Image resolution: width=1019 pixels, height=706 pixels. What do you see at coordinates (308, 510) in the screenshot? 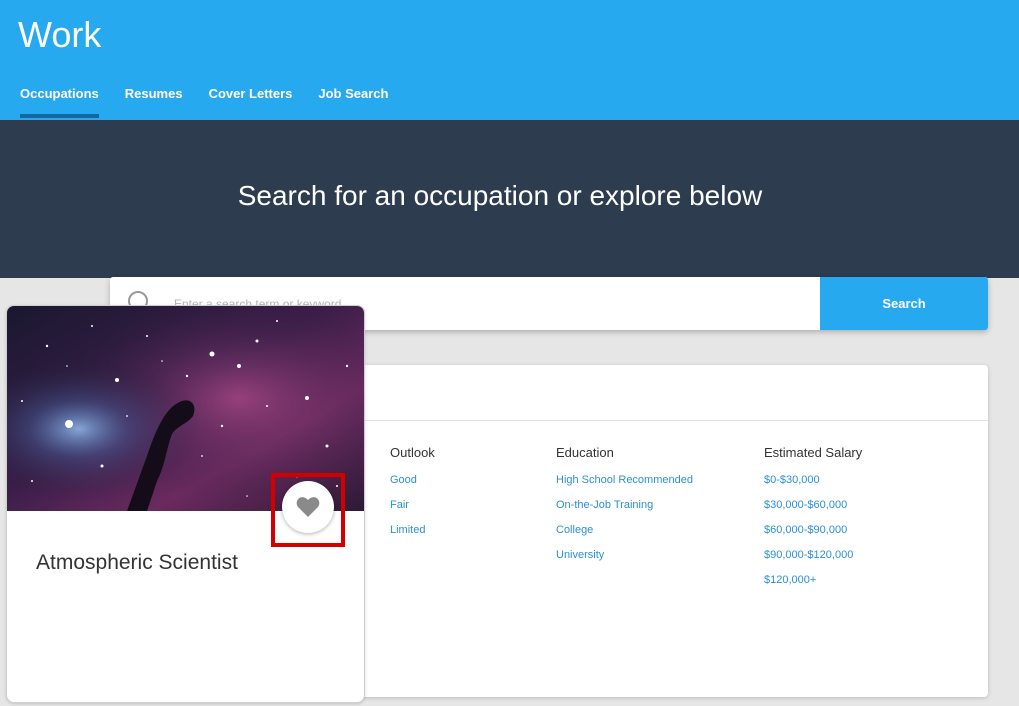
I see `highlight-box` at bounding box center [308, 510].